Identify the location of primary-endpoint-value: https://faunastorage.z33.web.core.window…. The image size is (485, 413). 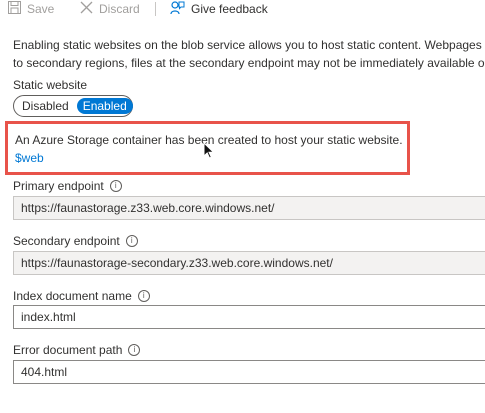
(148, 208).